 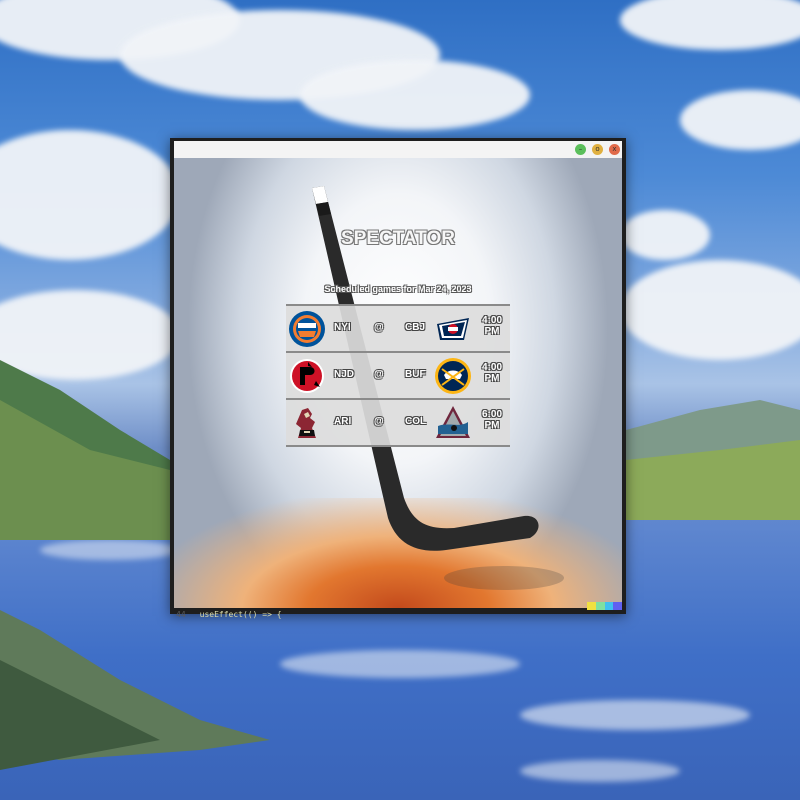 I want to click on away-team-abbr: ARI, so click(x=343, y=421).